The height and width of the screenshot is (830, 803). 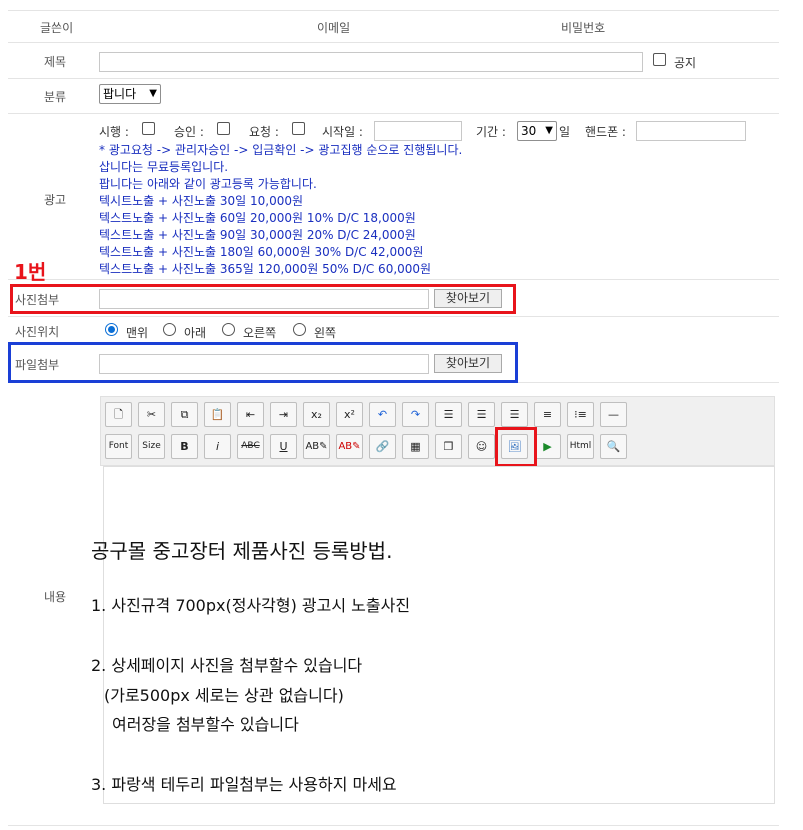 I want to click on annotation-label-1: 1번, so click(x=30, y=272).